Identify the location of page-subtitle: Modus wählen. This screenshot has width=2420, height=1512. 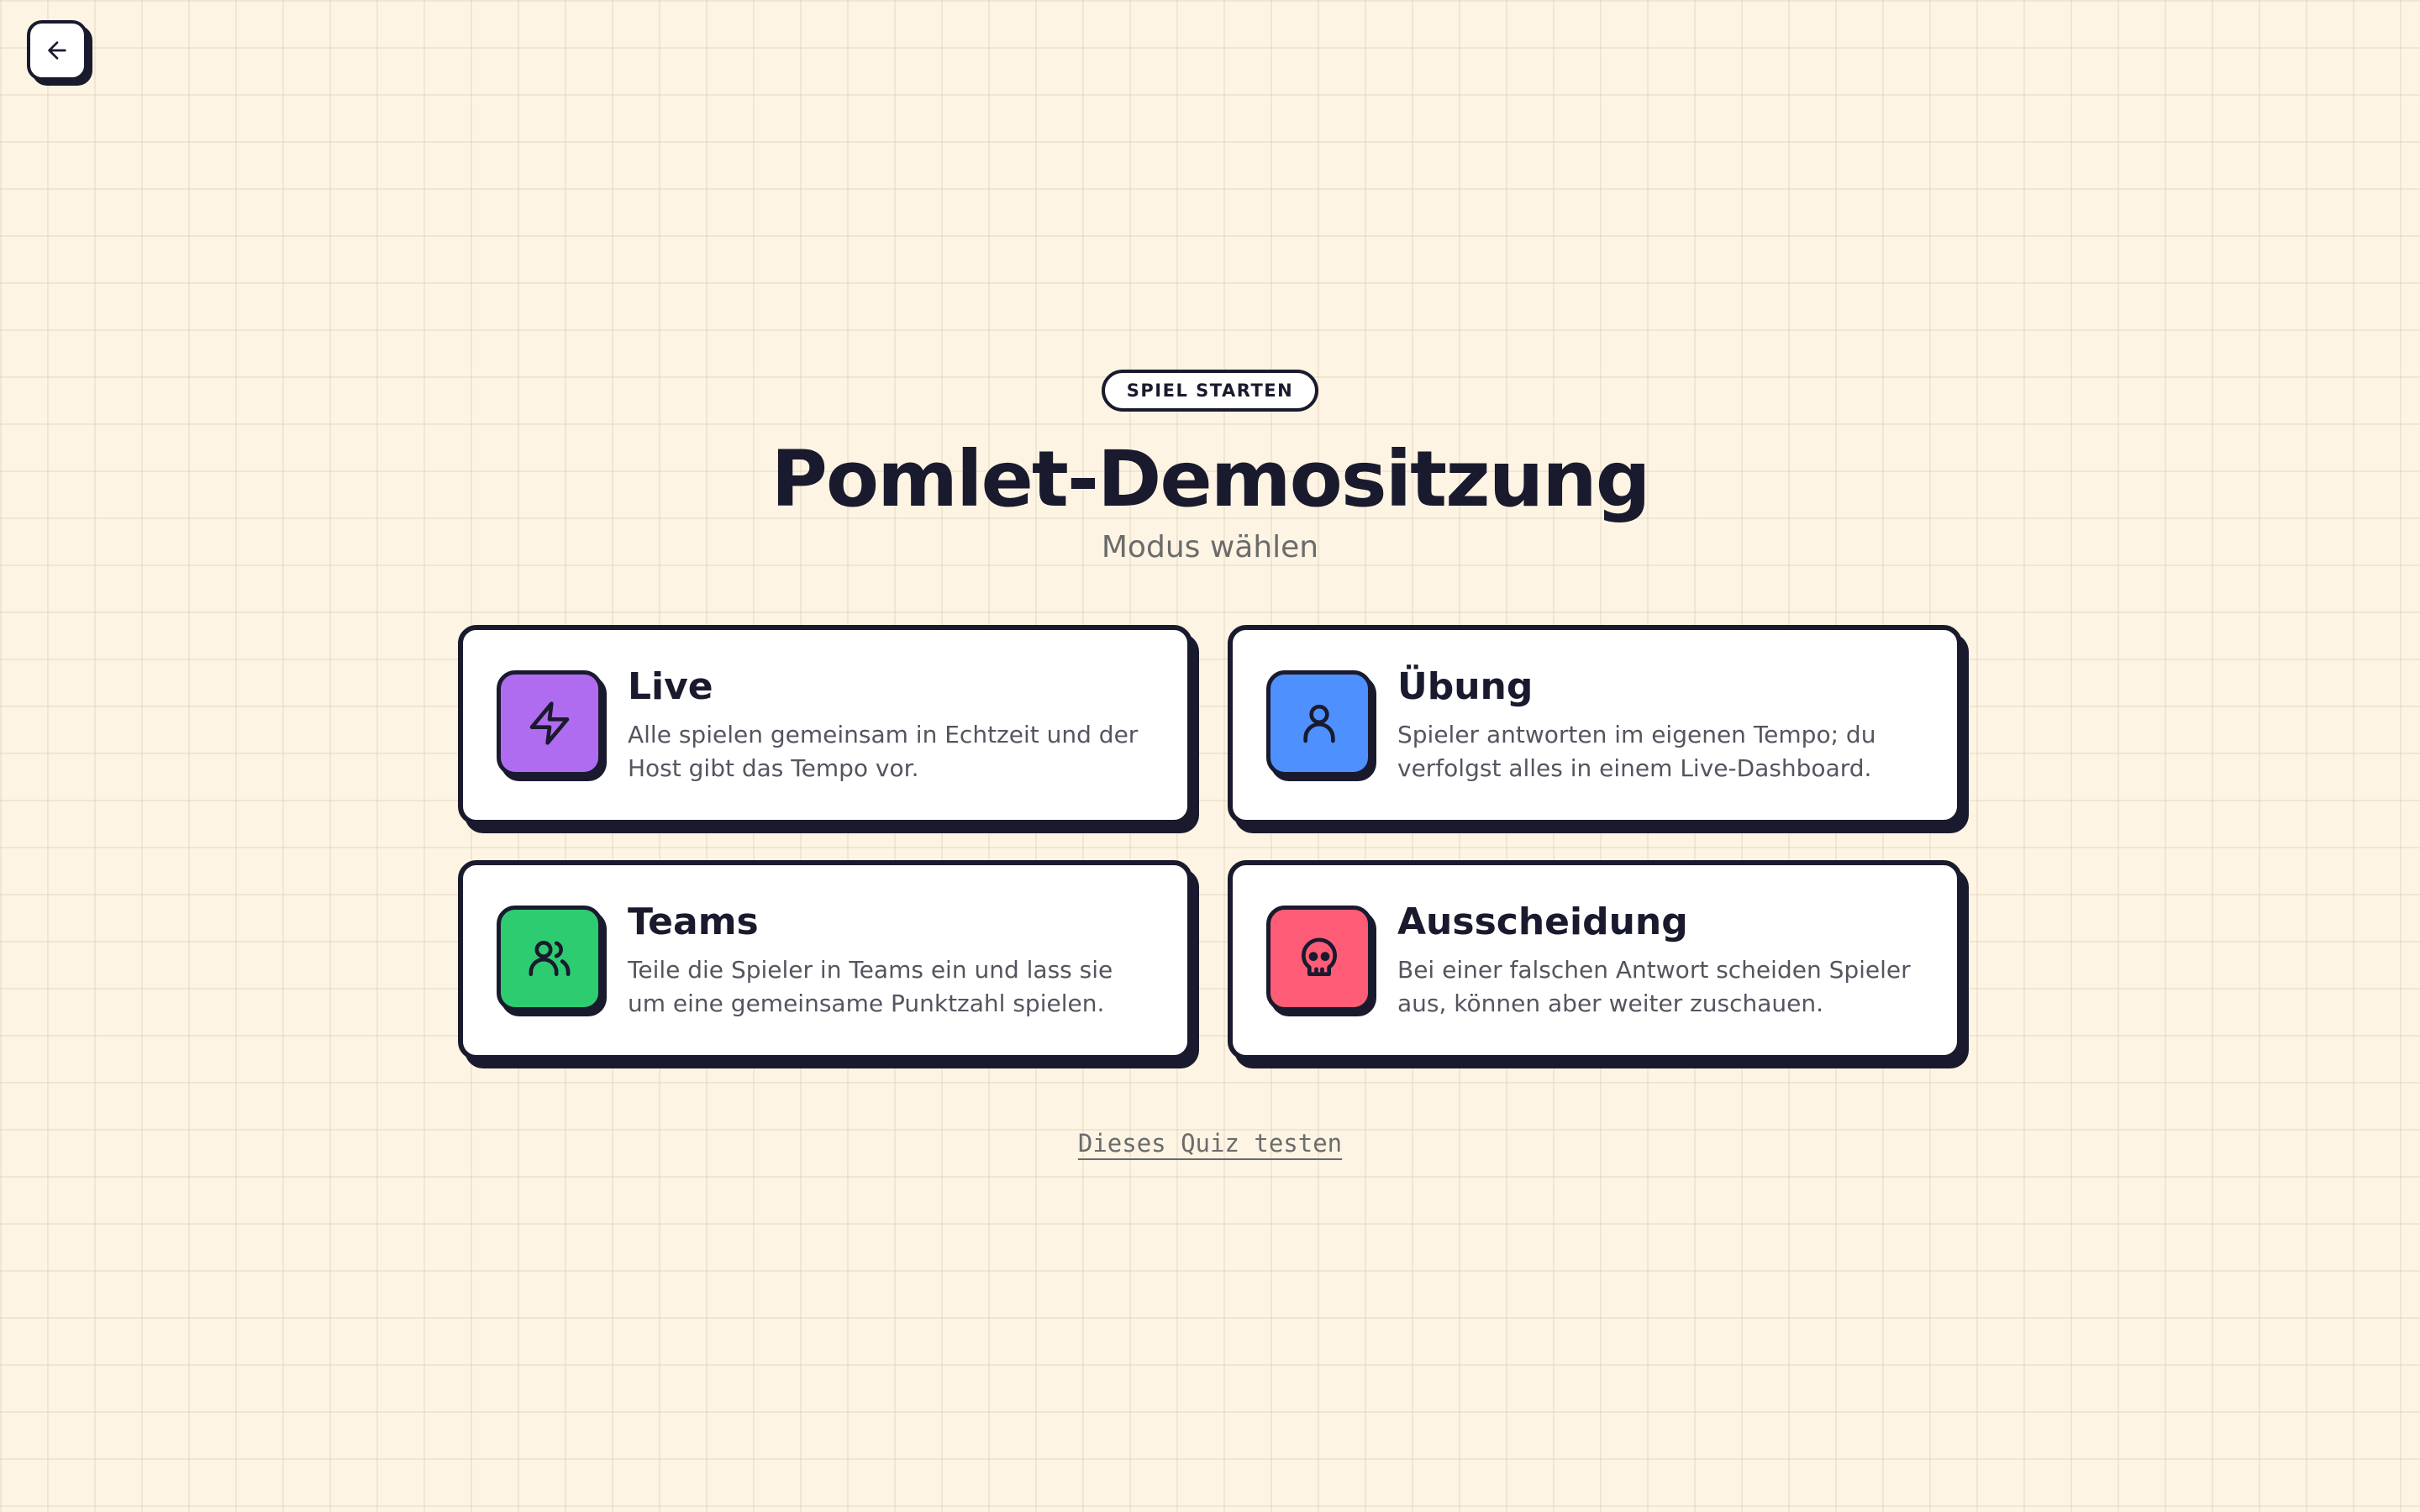
(1210, 547).